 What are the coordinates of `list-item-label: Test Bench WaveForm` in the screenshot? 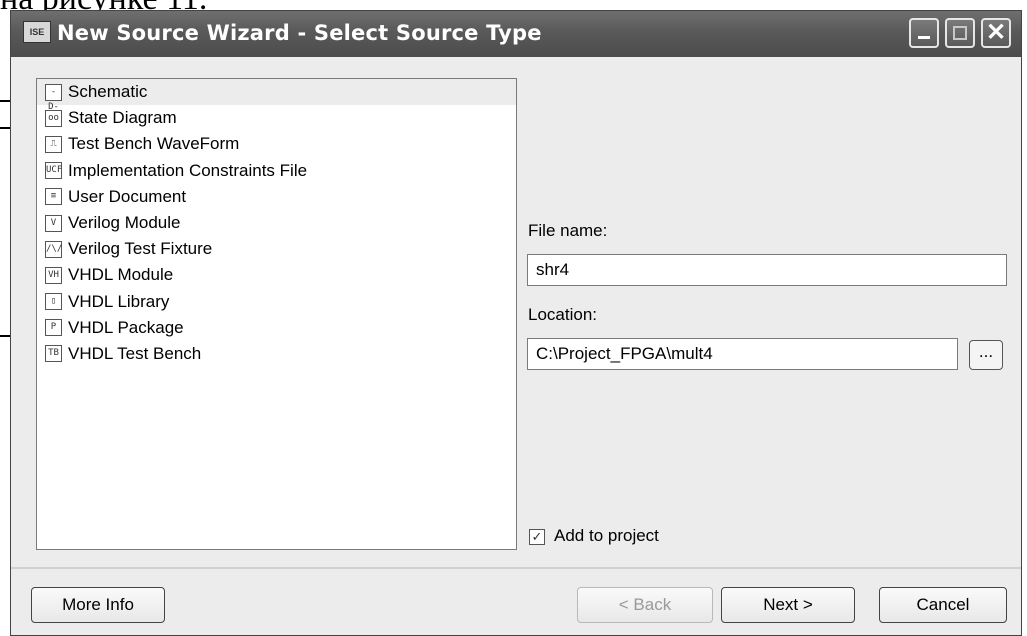 It's located at (154, 144).